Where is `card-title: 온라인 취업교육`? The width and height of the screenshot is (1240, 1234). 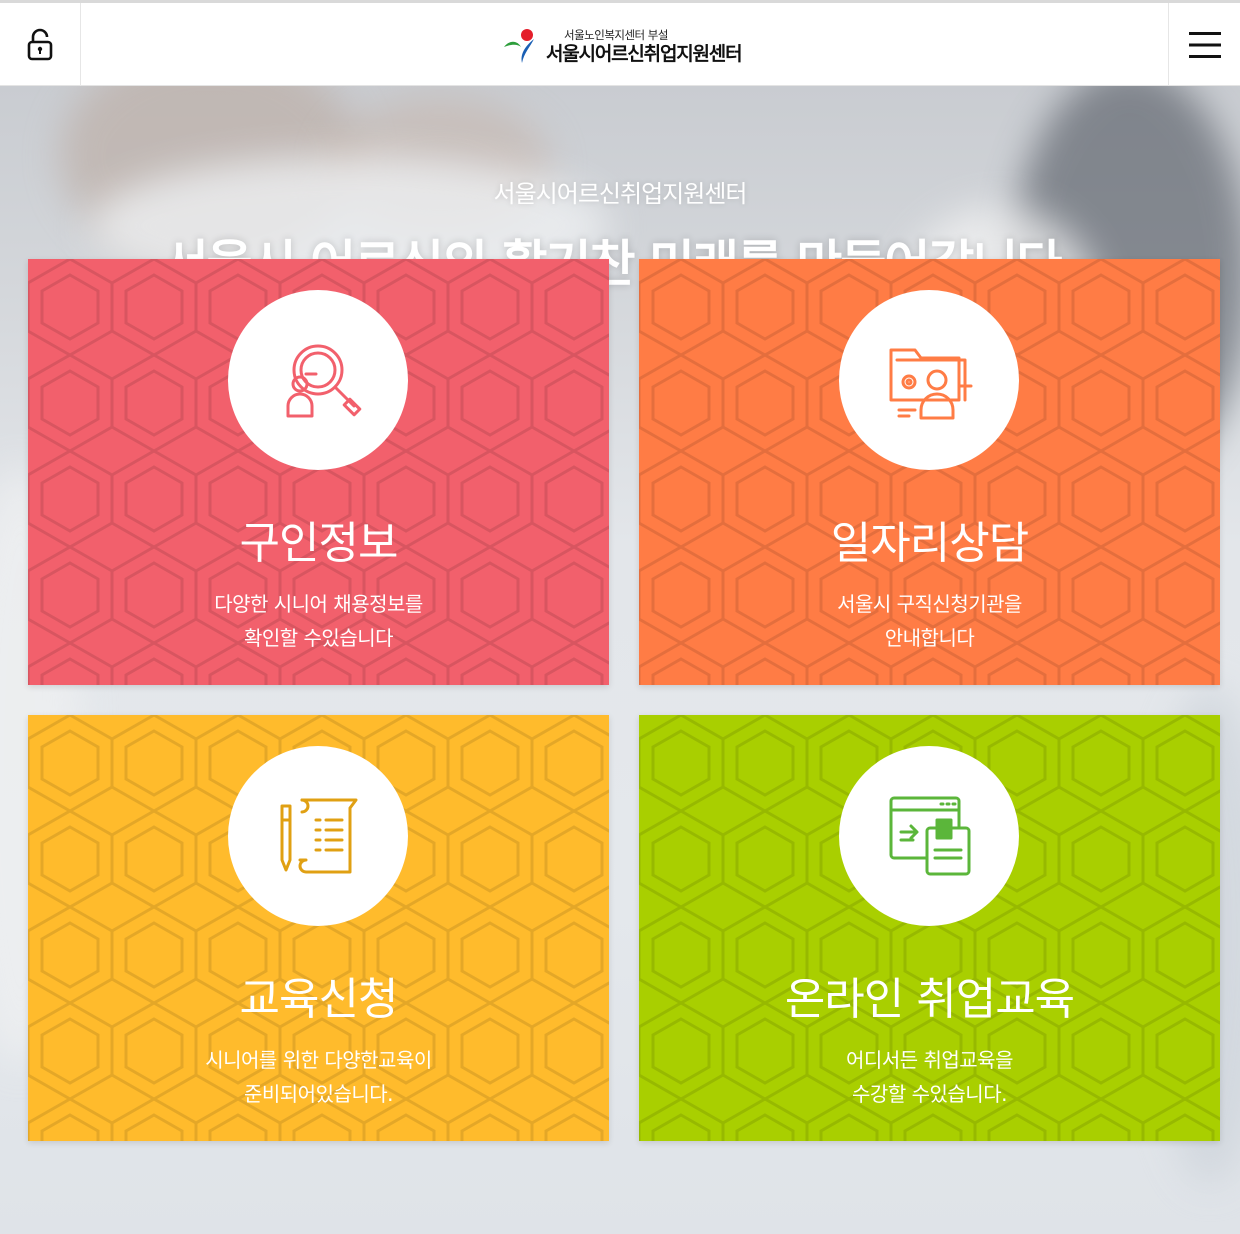 card-title: 온라인 취업교육 is located at coordinates (929, 999).